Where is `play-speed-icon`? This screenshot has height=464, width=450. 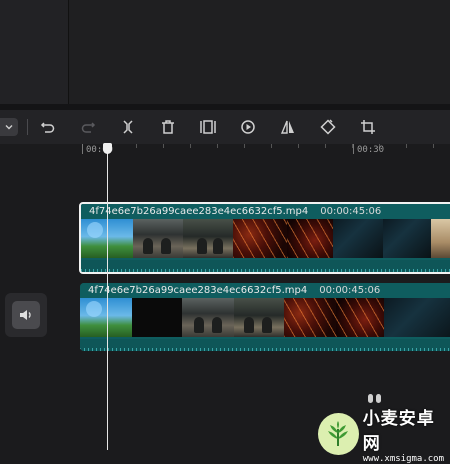 play-speed-icon is located at coordinates (248, 127).